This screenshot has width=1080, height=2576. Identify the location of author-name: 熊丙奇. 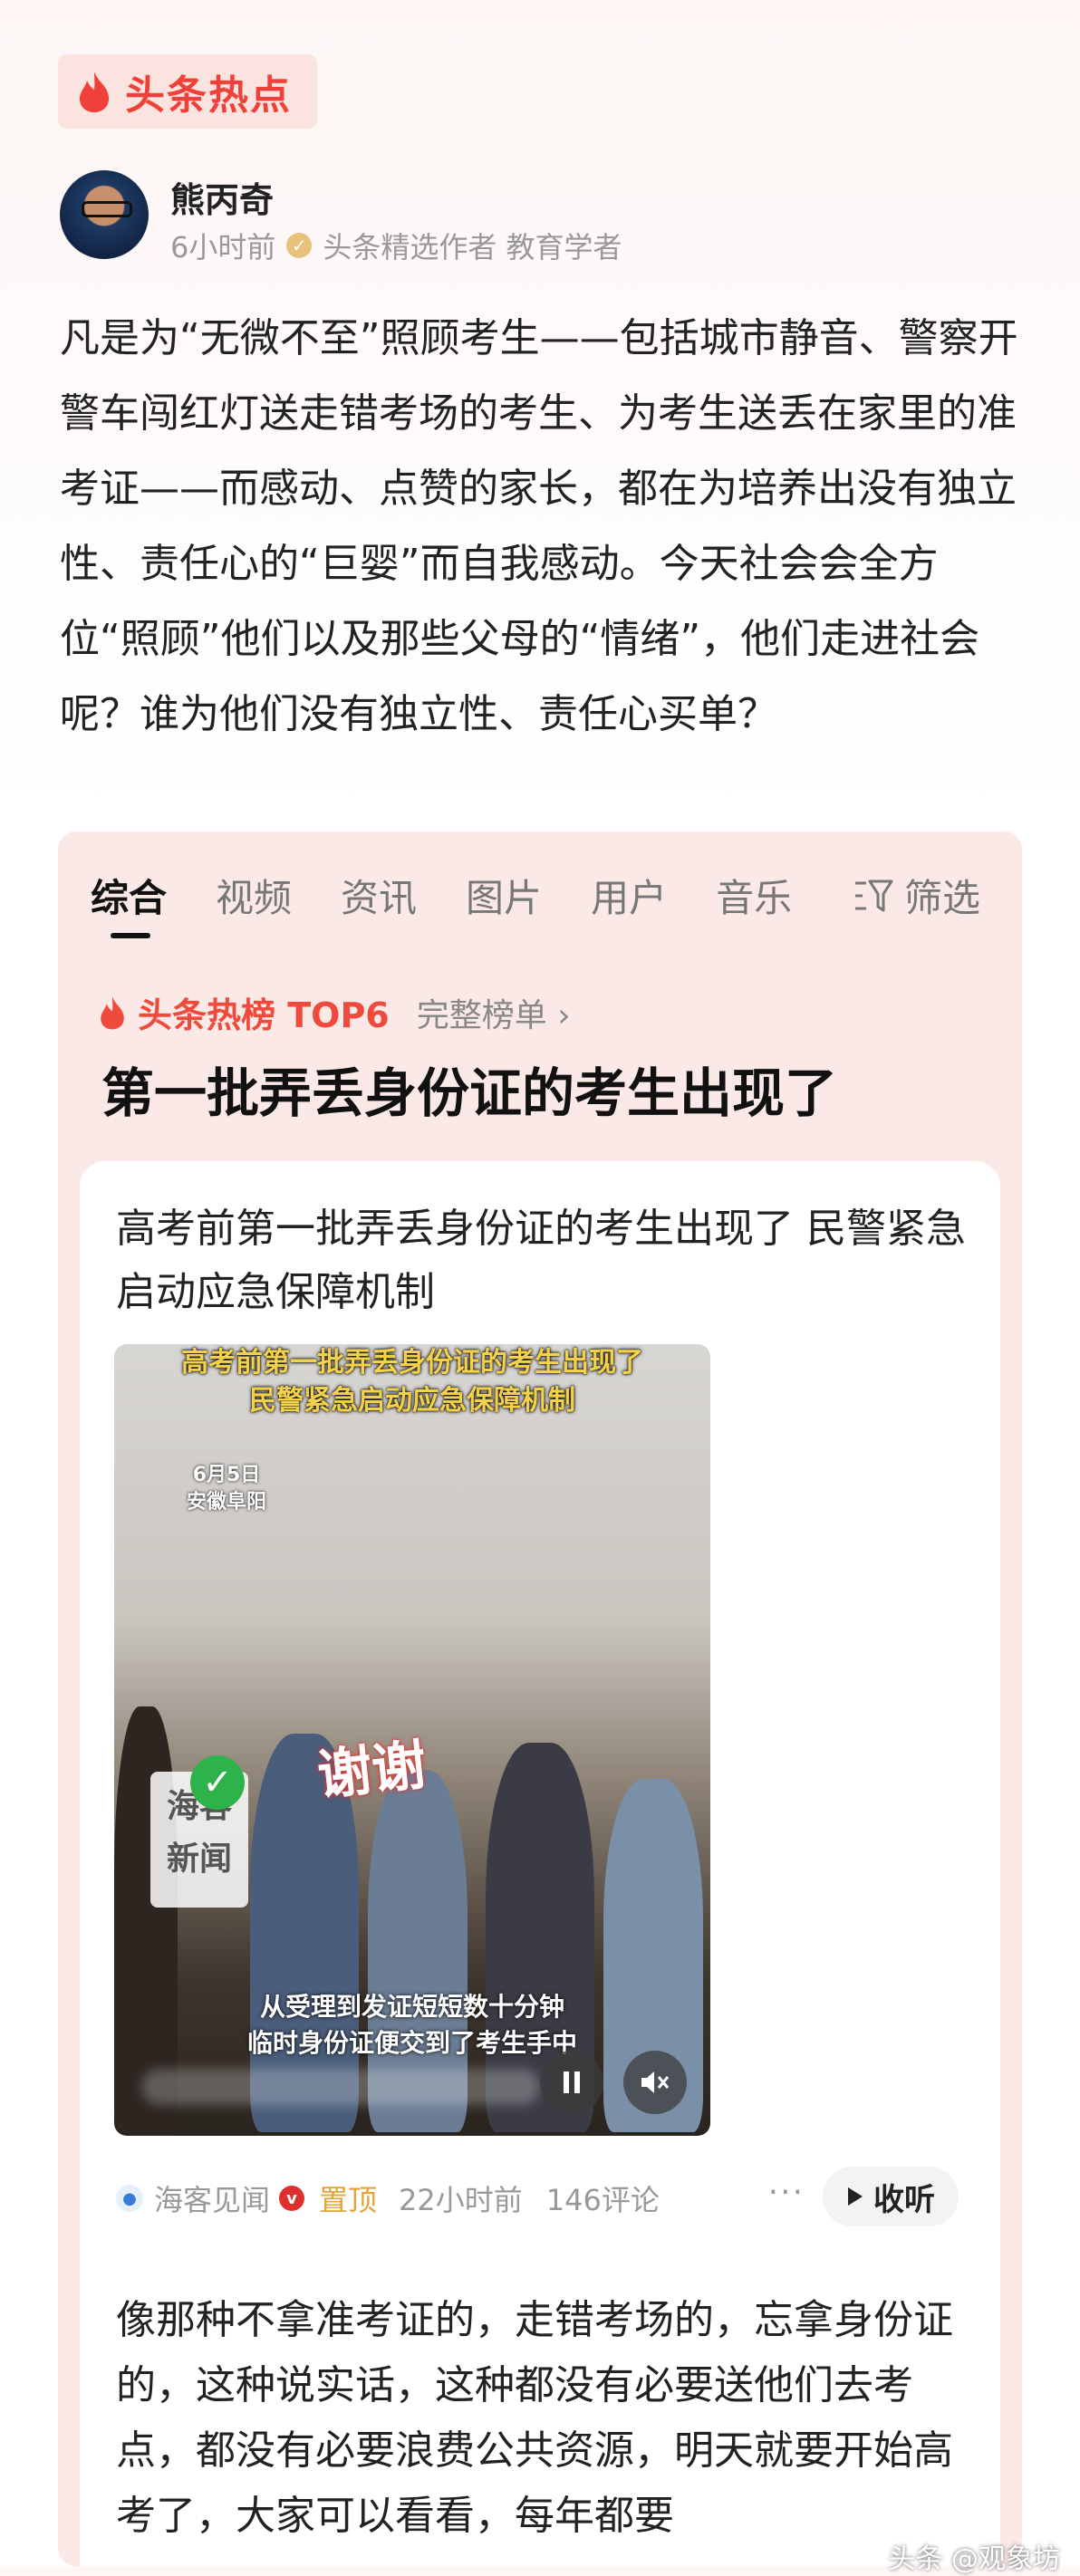
(222, 197).